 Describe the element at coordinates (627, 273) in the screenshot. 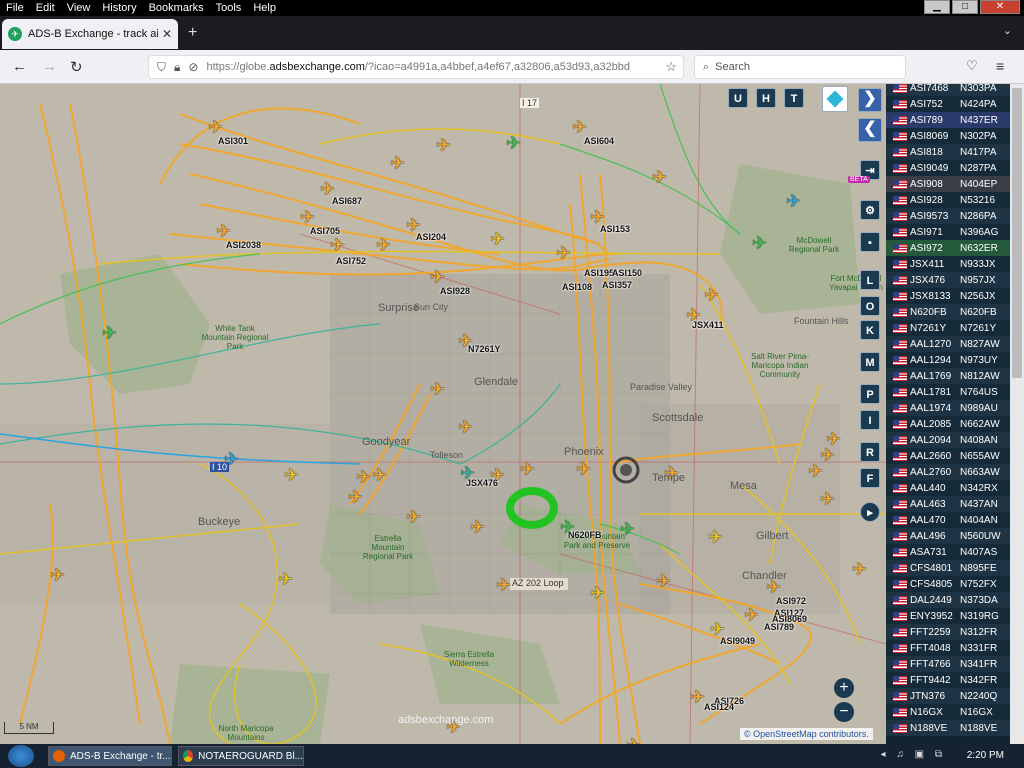

I see `callsign-label: ASI150` at that location.